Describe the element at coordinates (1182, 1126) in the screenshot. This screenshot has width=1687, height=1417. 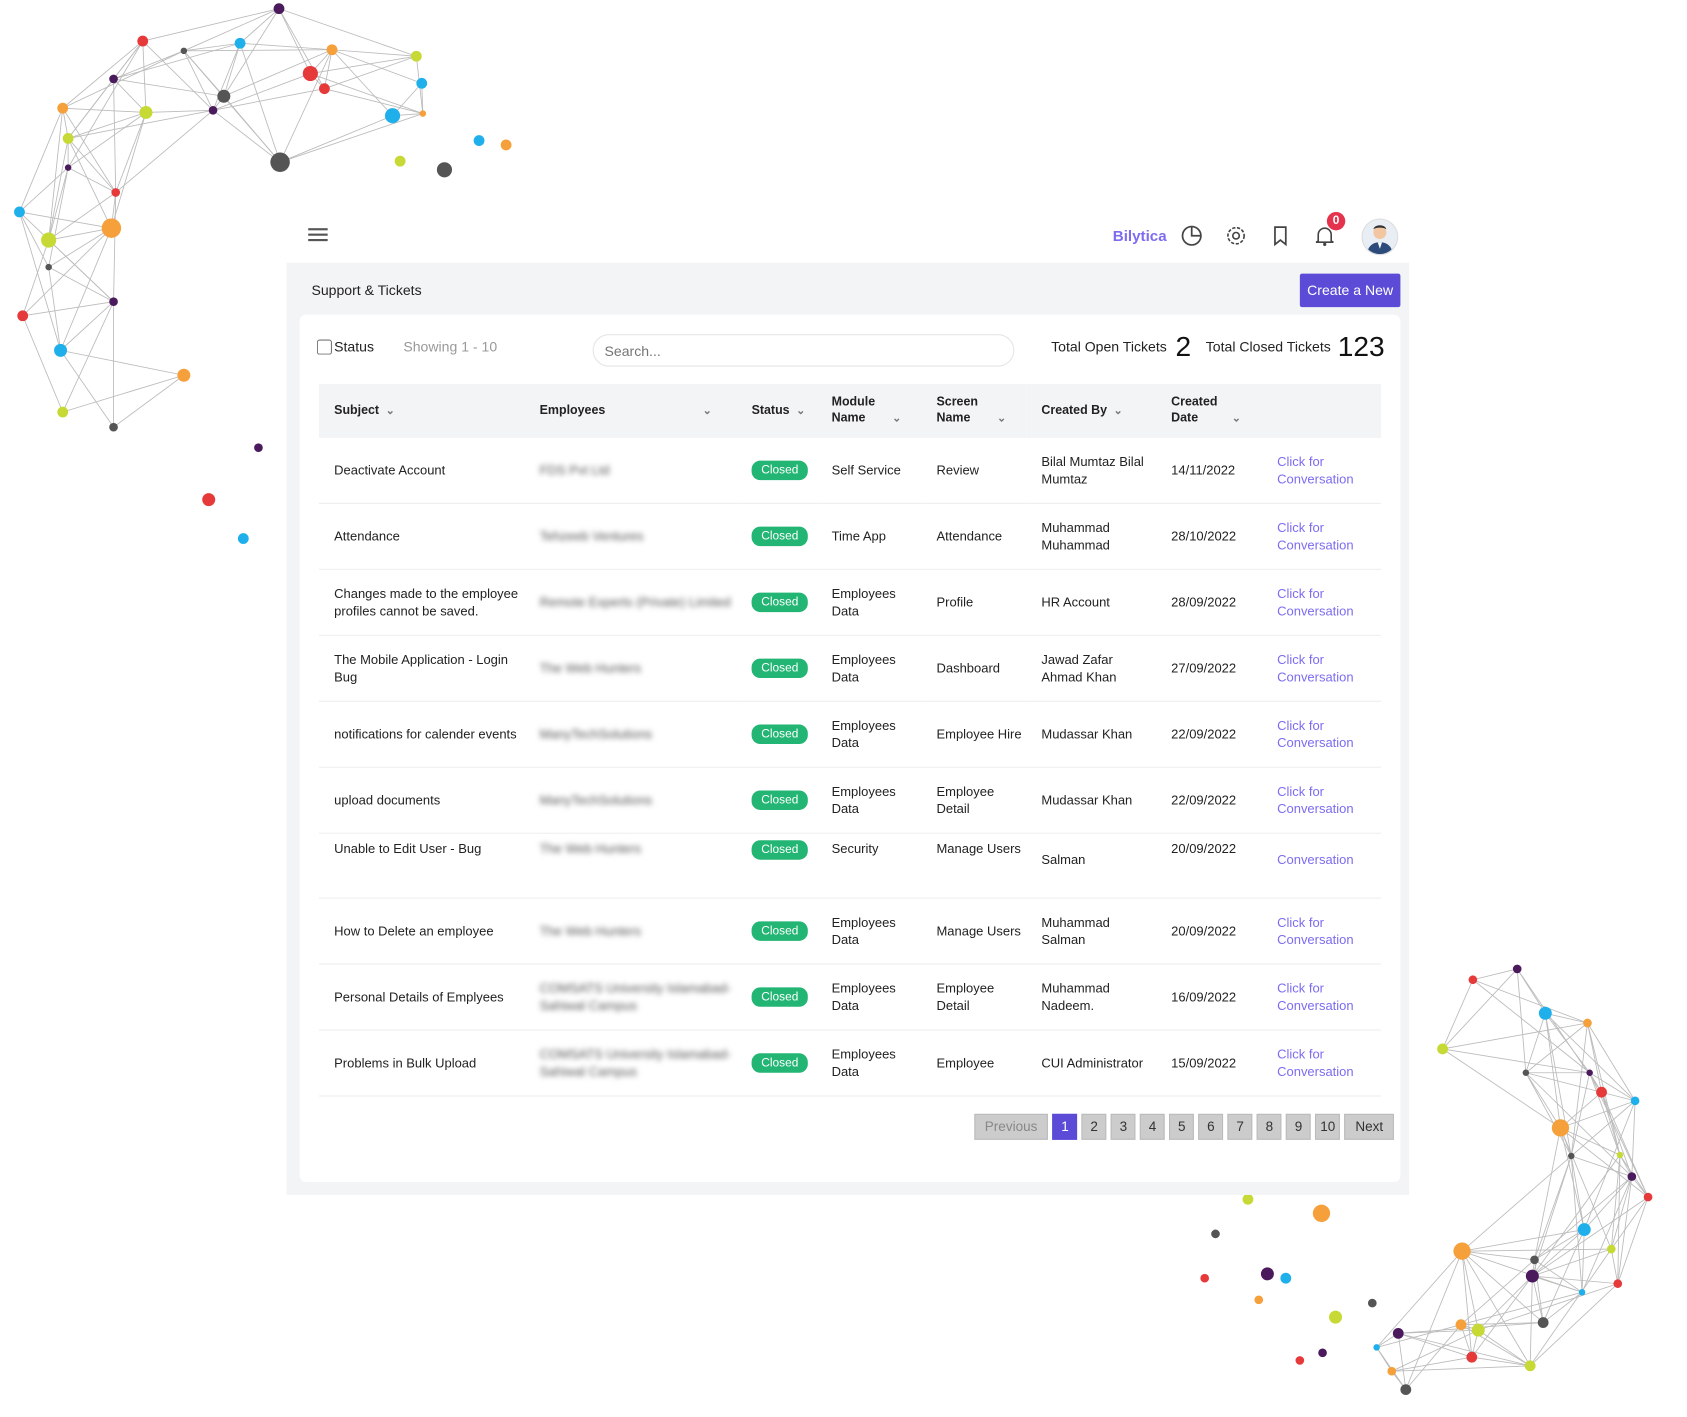
I see `page-5-button: 5` at that location.